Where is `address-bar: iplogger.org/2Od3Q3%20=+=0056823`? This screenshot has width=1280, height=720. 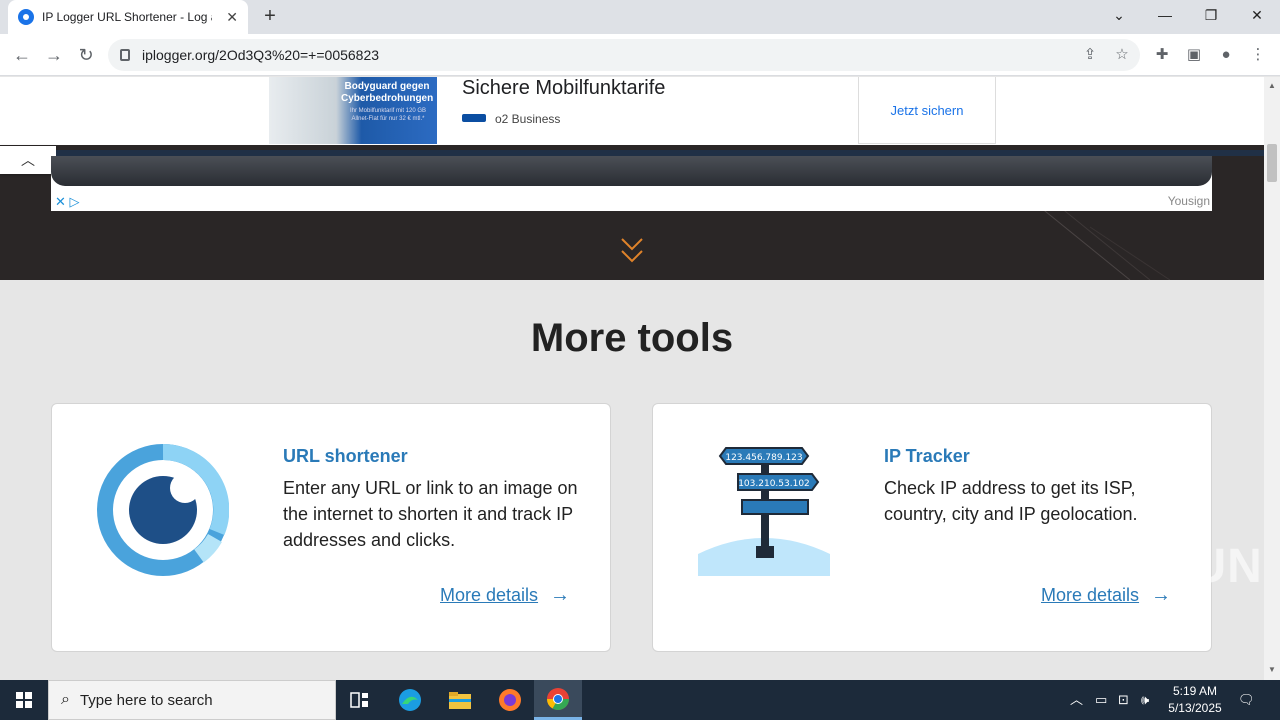 address-bar: iplogger.org/2Od3Q3%20=+=0056823 is located at coordinates (624, 55).